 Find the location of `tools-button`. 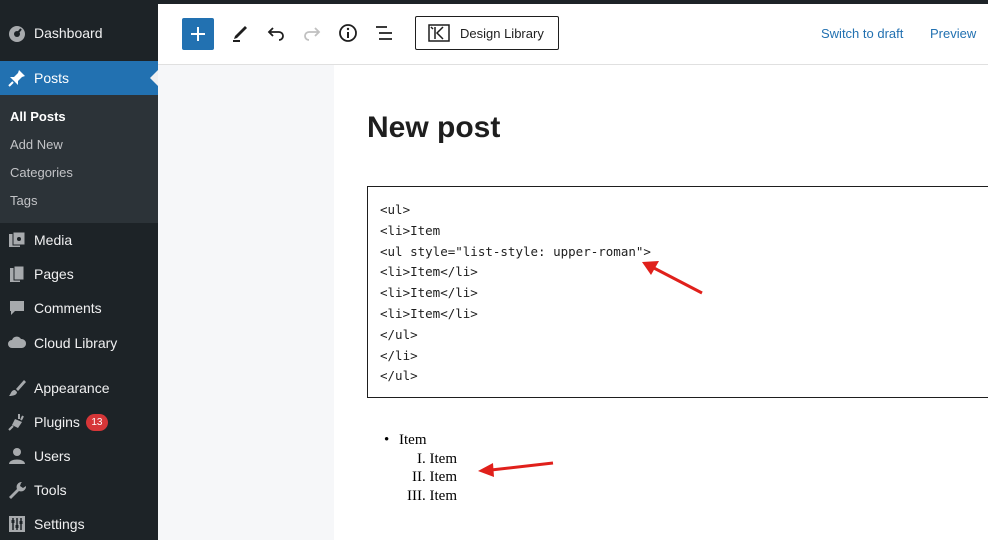

tools-button is located at coordinates (240, 33).